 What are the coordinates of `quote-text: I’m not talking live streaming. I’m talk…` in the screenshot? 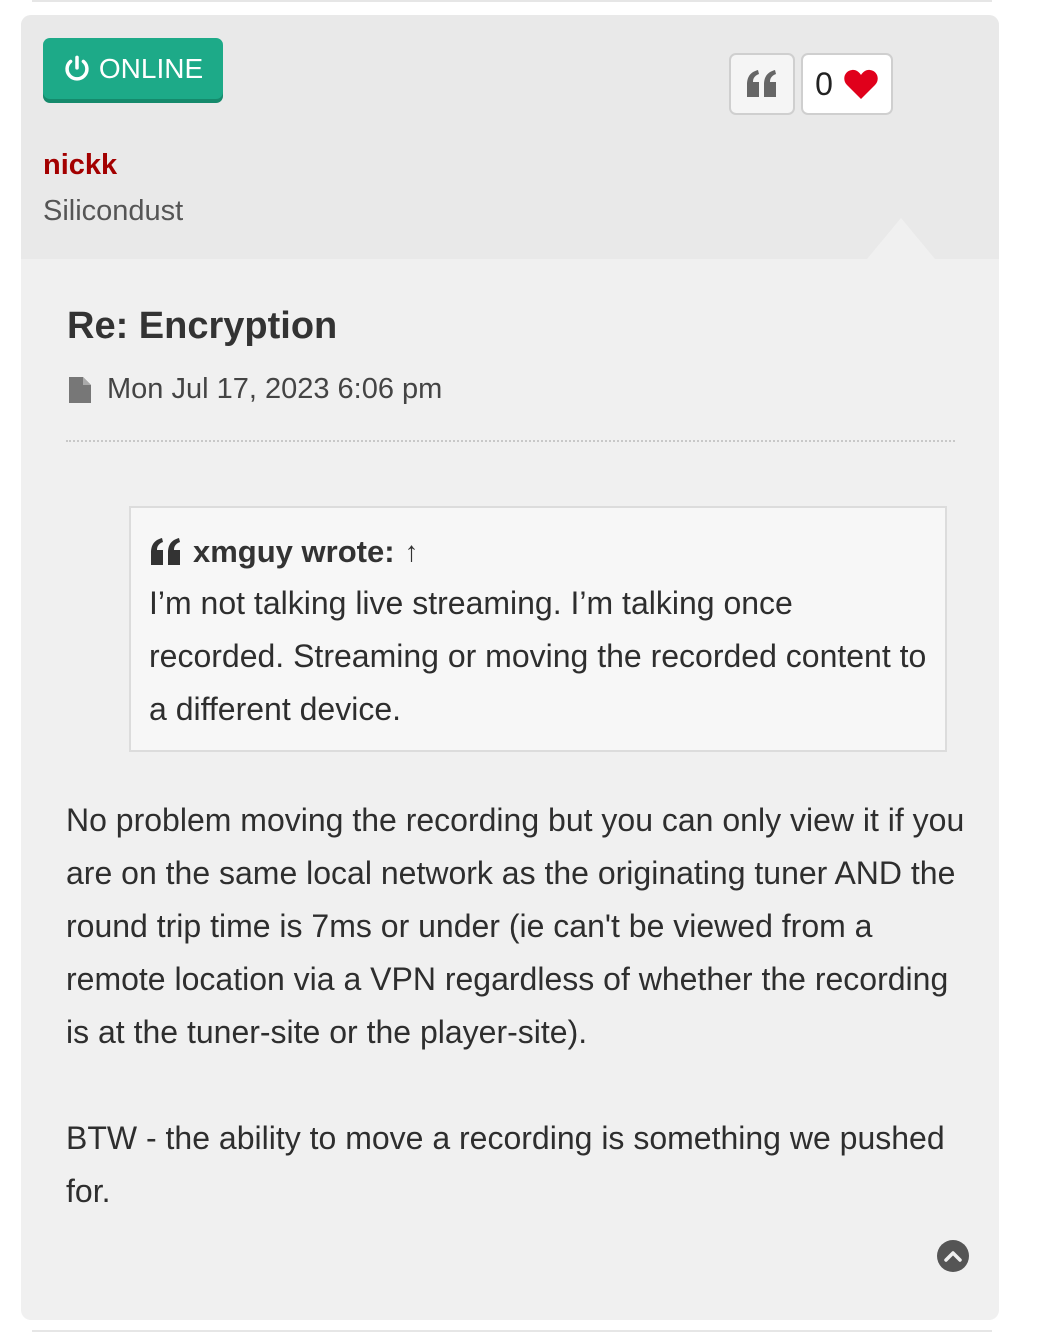 It's located at (538, 656).